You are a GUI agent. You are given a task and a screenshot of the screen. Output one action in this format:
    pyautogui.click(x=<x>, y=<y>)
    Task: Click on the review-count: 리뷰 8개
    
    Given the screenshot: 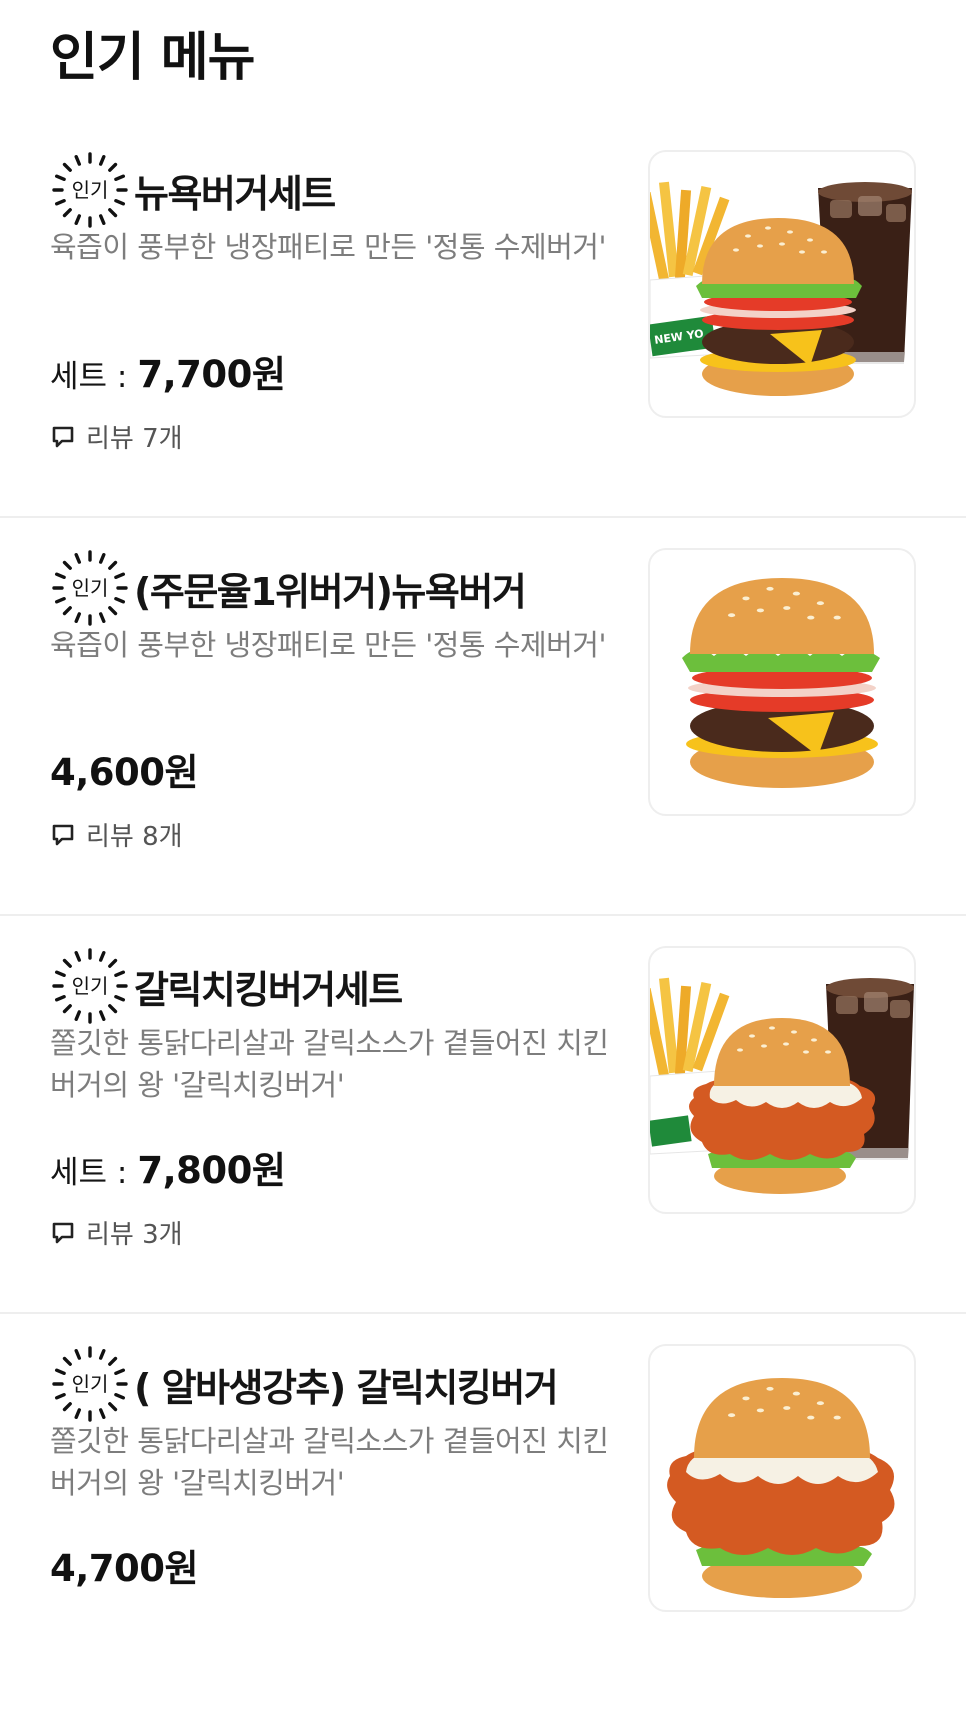 What is the action you would take?
    pyautogui.click(x=116, y=834)
    